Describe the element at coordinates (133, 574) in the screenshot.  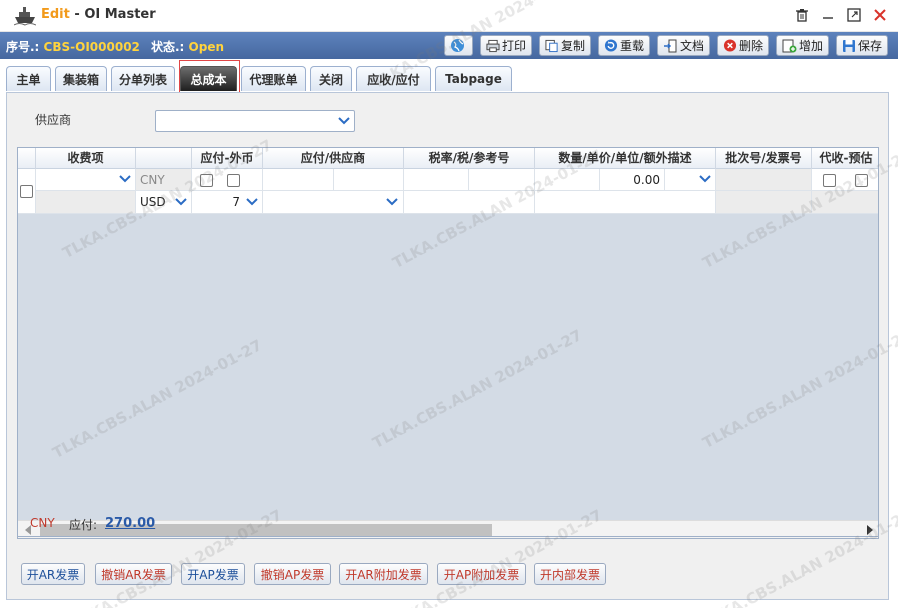
I see `cancel-ar-invoice-button: 撤销AR发票` at that location.